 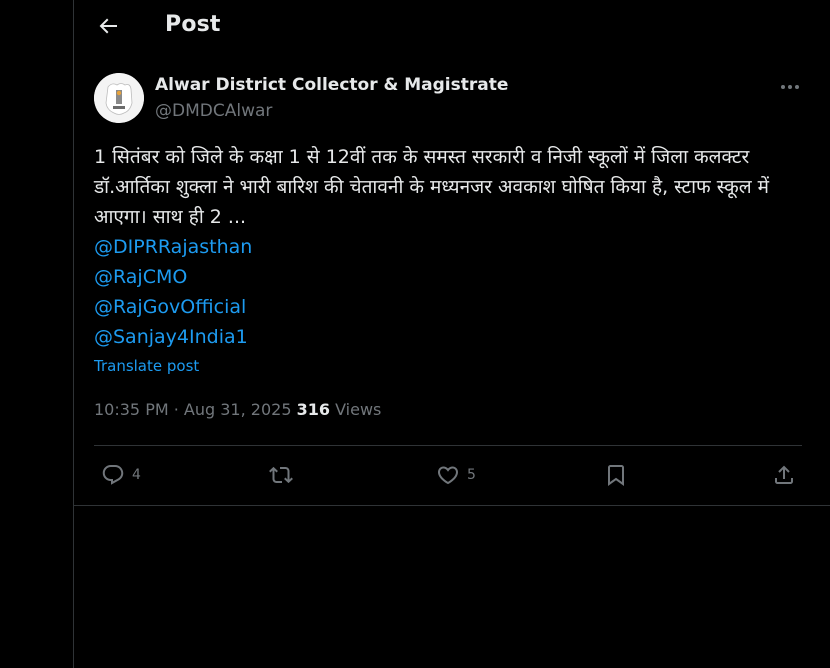 What do you see at coordinates (136, 475) in the screenshot?
I see `reply-count: 4` at bounding box center [136, 475].